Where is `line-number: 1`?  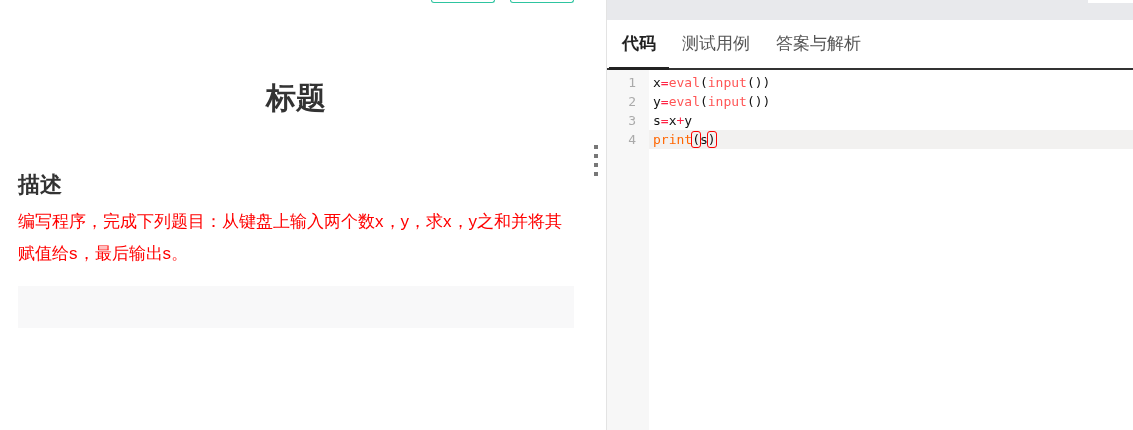 line-number: 1 is located at coordinates (632, 83).